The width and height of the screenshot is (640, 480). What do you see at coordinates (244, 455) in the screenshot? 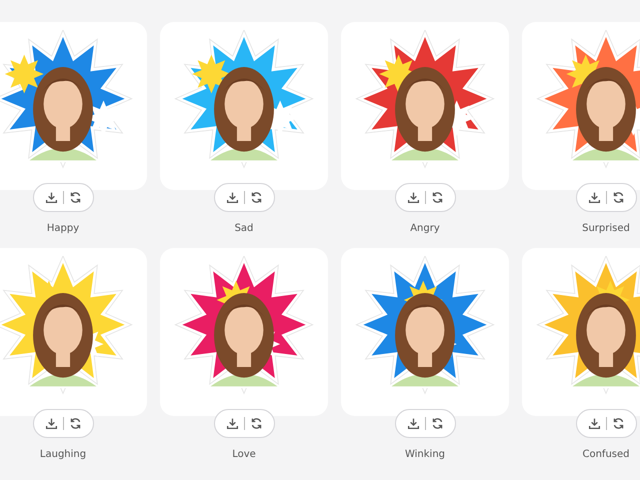
I see `sticker-label: Love` at bounding box center [244, 455].